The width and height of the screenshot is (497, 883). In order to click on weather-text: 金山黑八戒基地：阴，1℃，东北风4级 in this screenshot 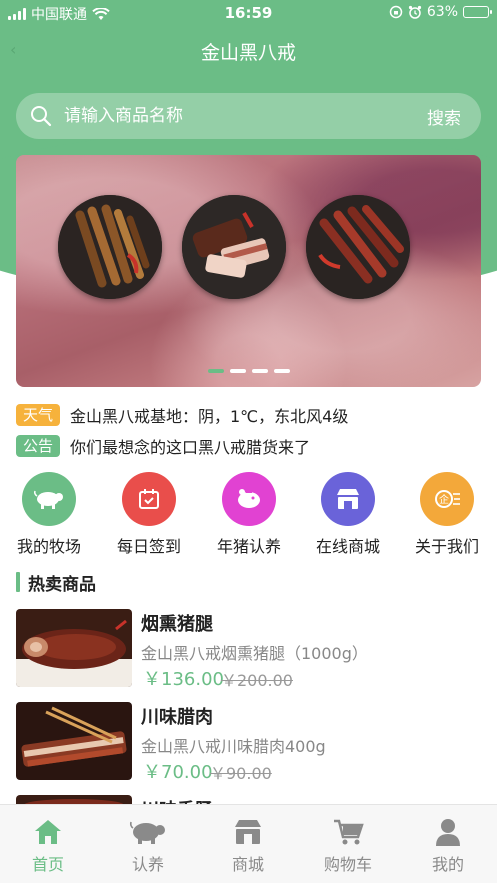, I will do `click(209, 416)`.